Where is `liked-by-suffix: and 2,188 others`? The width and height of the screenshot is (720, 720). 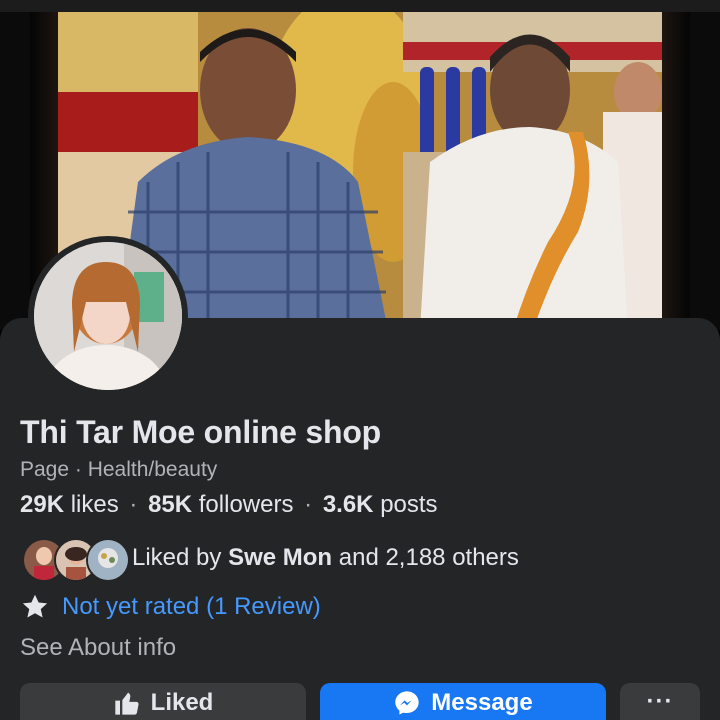 liked-by-suffix: and 2,188 others is located at coordinates (428, 557).